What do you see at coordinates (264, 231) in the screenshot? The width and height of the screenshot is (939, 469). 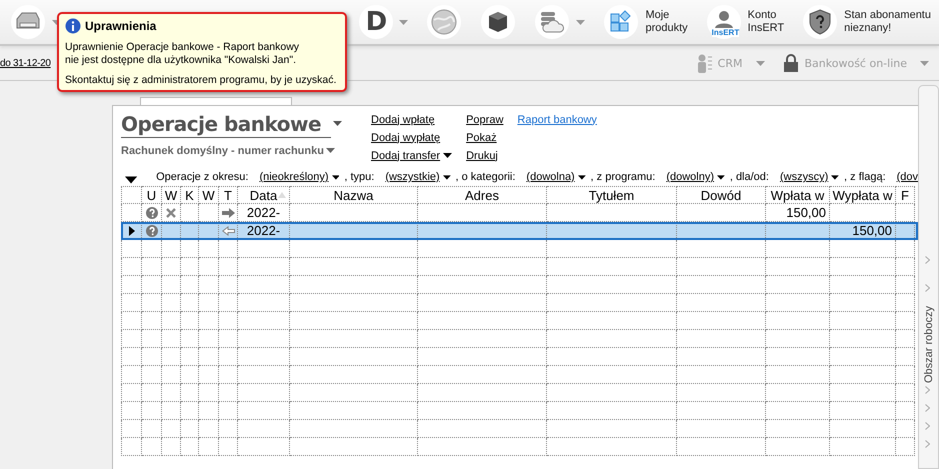 I see `table-cell: 2022-` at bounding box center [264, 231].